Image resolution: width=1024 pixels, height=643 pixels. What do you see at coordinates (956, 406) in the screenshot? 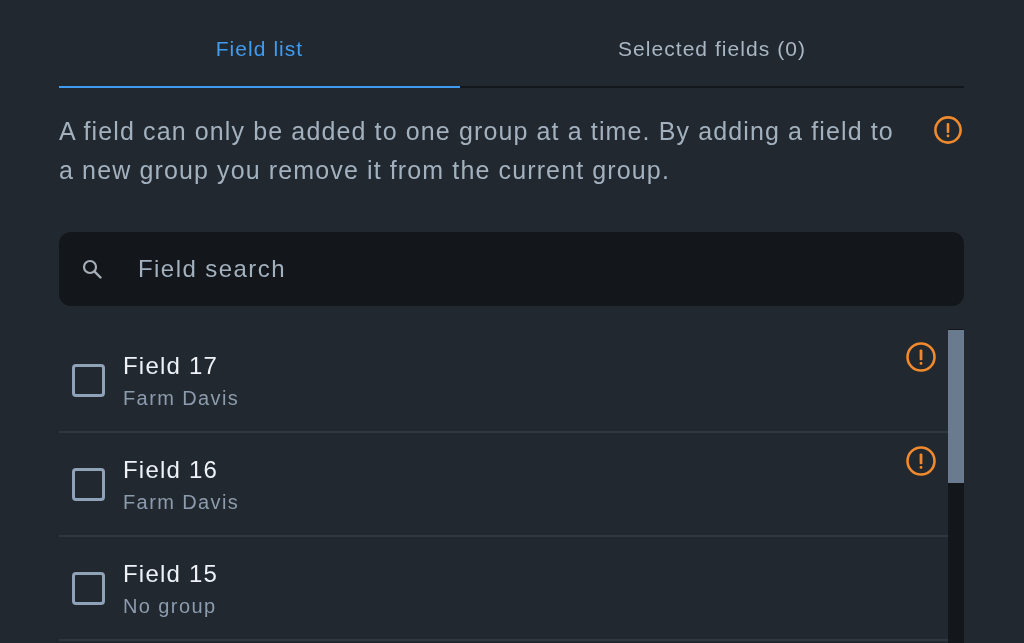
I see `scrollbar-thumb` at bounding box center [956, 406].